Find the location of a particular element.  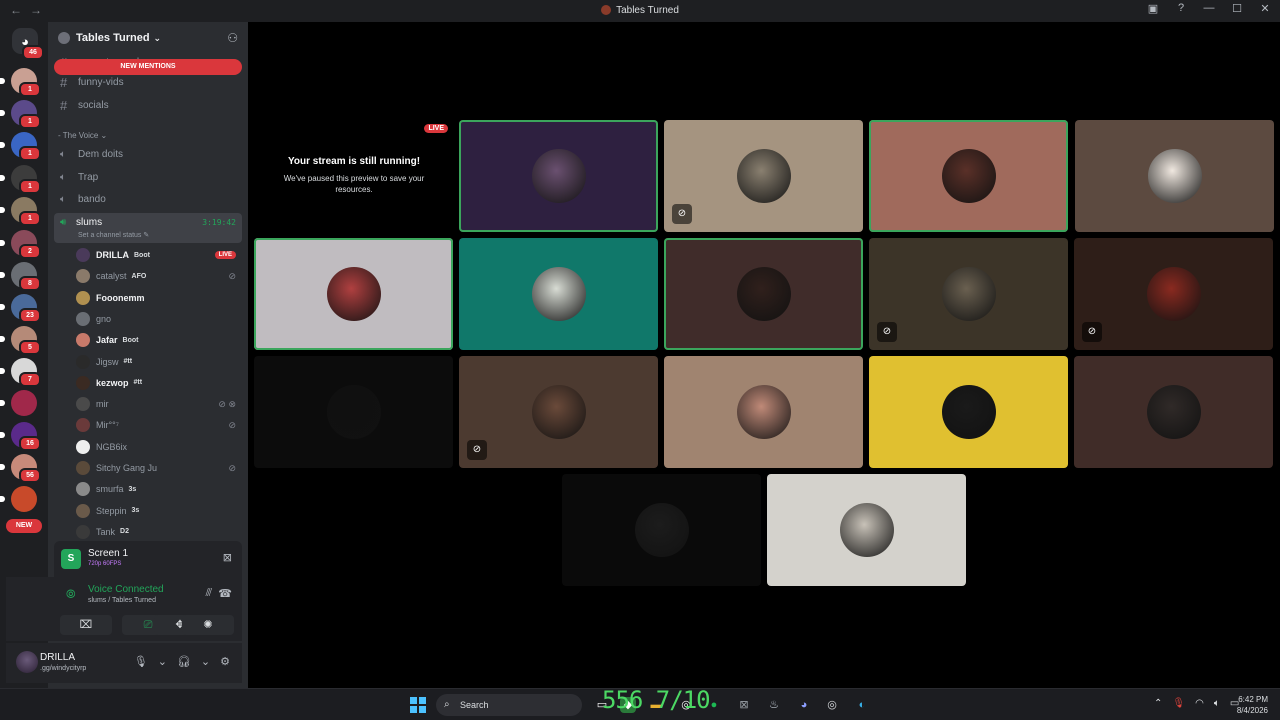

server-icon: 5 is located at coordinates (20, 340).